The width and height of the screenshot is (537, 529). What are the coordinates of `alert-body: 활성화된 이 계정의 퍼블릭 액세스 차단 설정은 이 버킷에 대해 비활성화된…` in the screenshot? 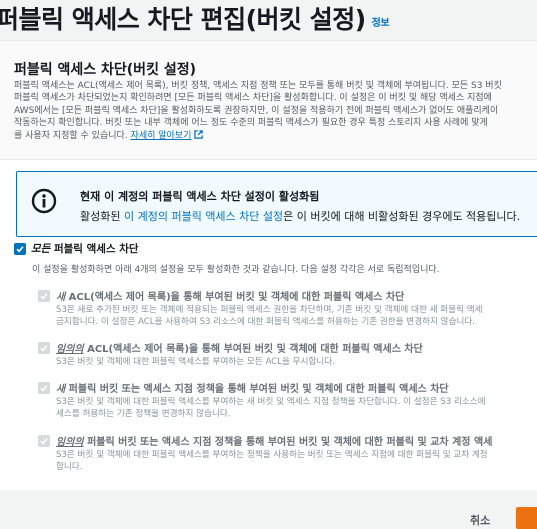 It's located at (300, 216).